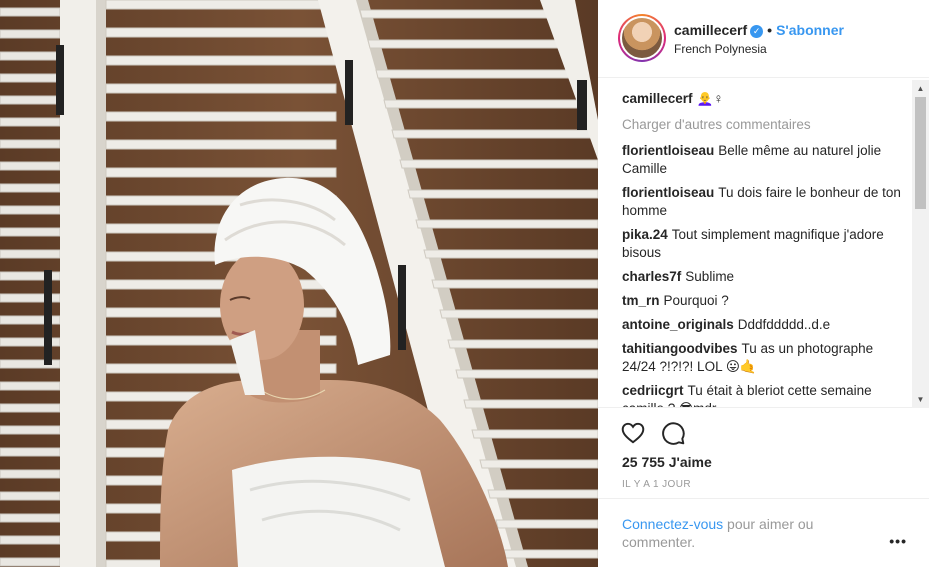 The width and height of the screenshot is (929, 567). What do you see at coordinates (653, 390) in the screenshot?
I see `comment-username: cedriicgrt` at bounding box center [653, 390].